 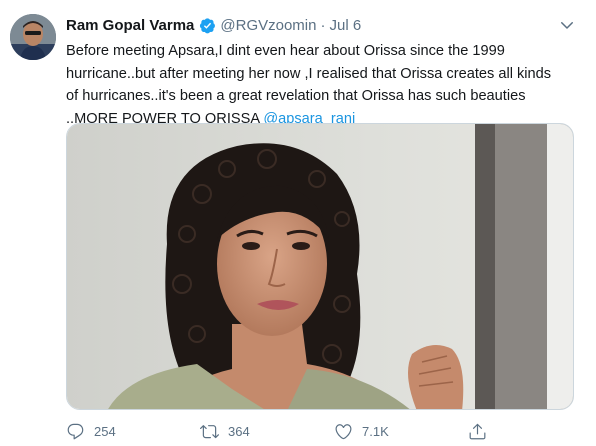 I want to click on share-button, so click(x=482, y=431).